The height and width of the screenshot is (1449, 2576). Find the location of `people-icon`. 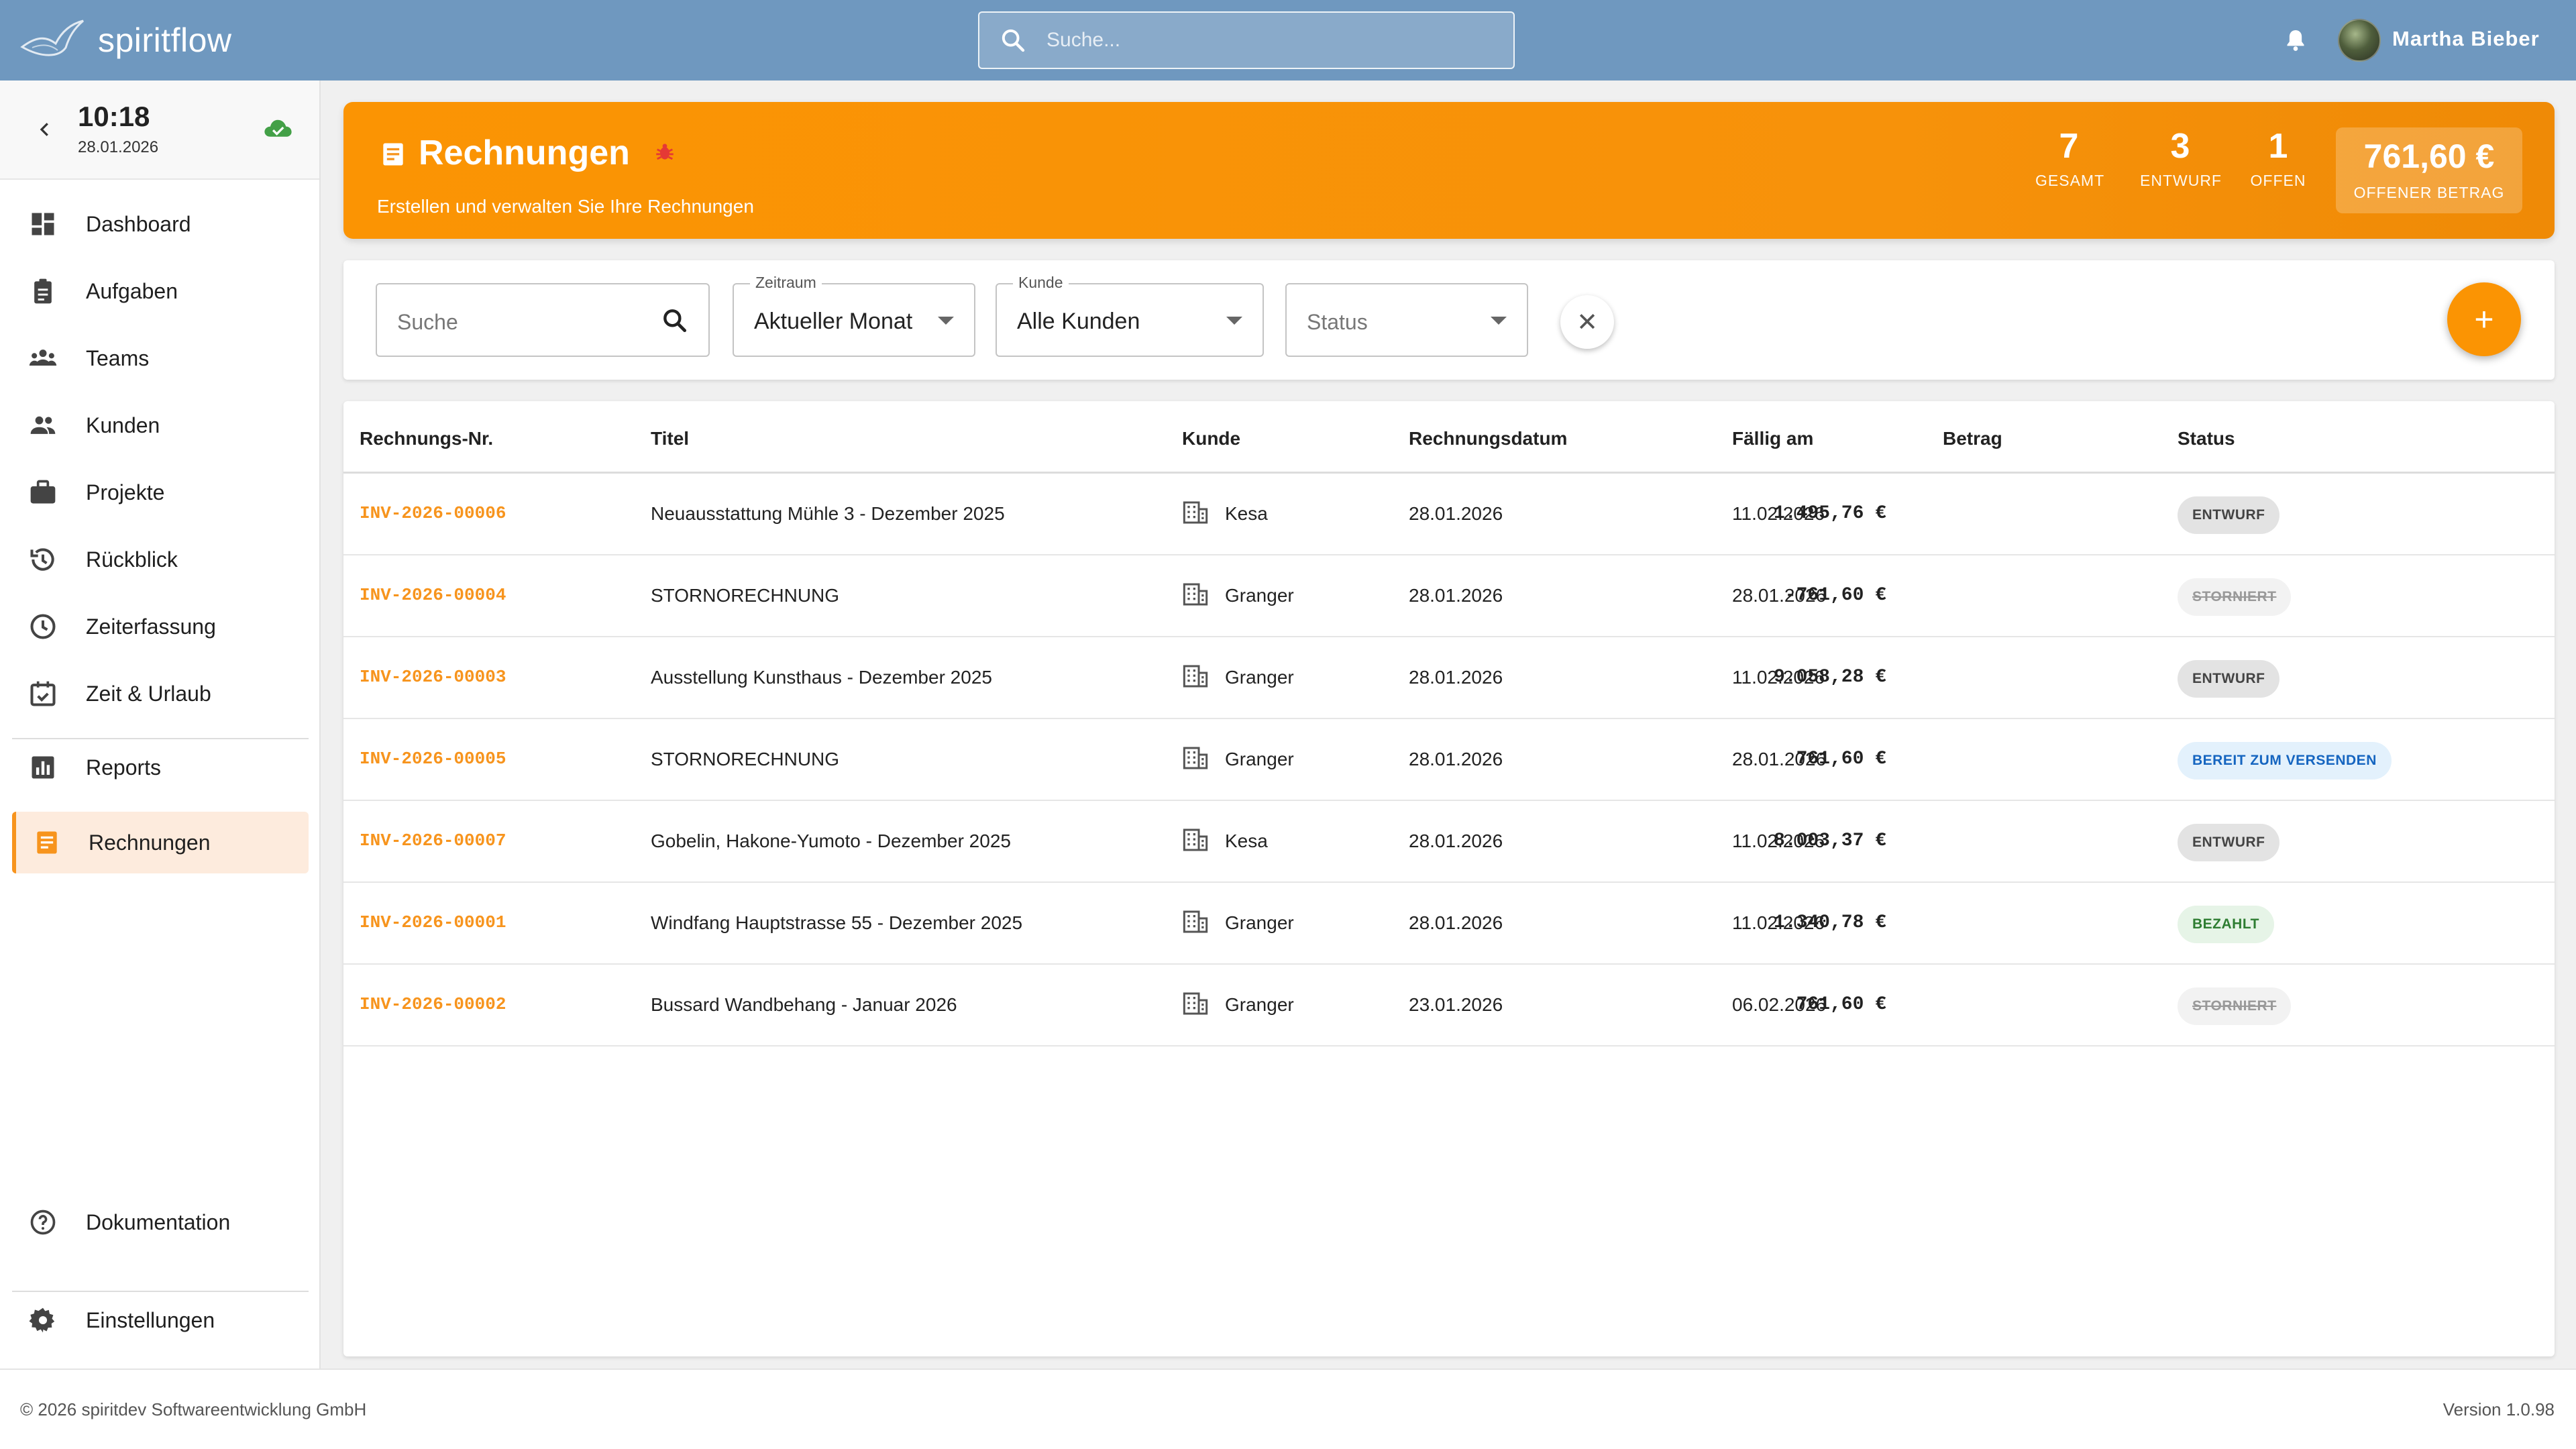

people-icon is located at coordinates (43, 425).